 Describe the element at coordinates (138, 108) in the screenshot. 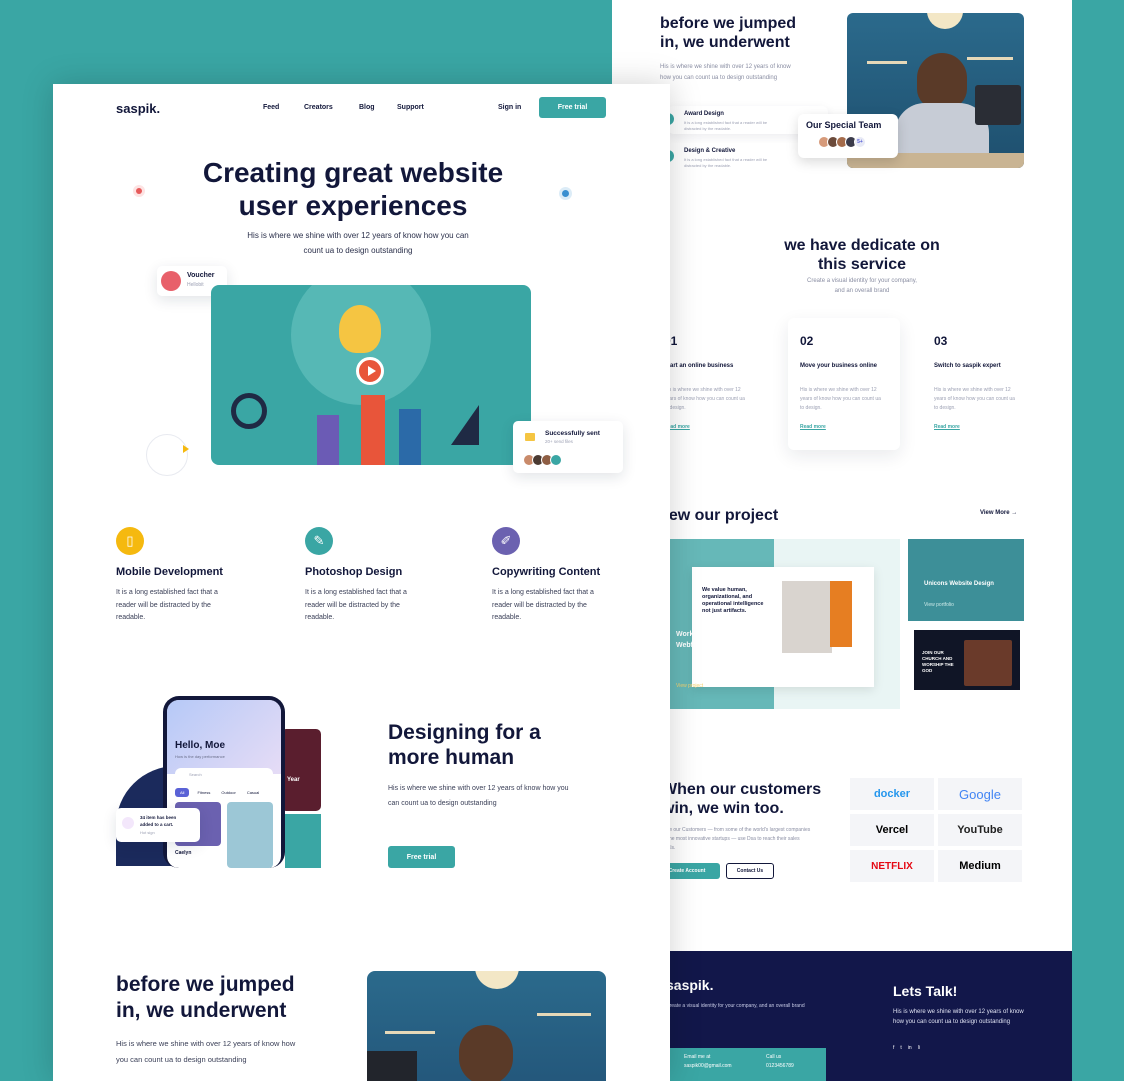

I see `brand-logo: saspik.` at that location.